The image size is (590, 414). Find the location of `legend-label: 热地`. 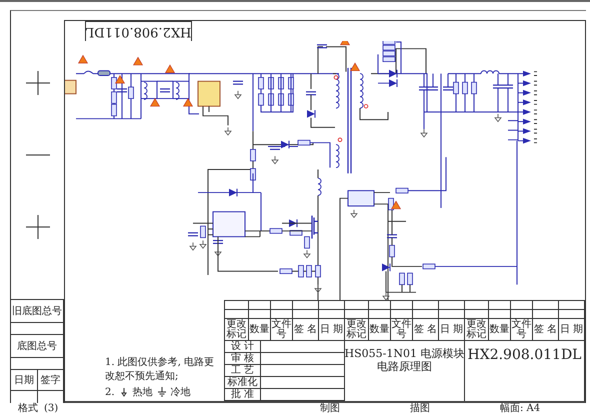

legend-label: 热地 is located at coordinates (142, 392).